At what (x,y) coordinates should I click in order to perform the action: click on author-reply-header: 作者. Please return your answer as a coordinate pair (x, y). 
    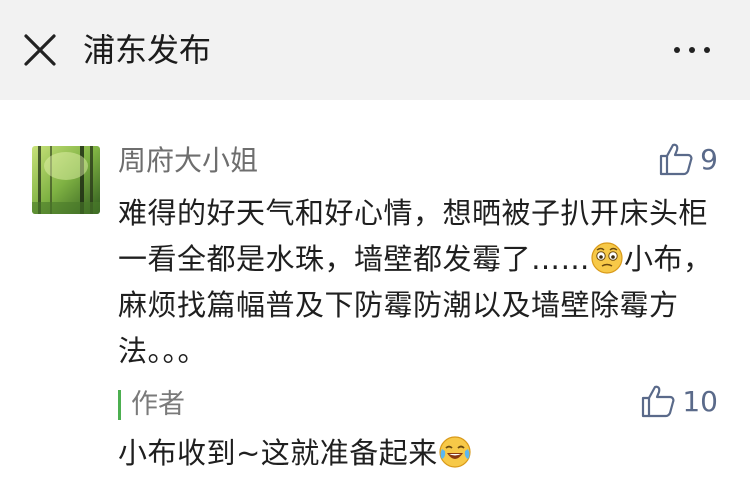
    Looking at the image, I should click on (151, 405).